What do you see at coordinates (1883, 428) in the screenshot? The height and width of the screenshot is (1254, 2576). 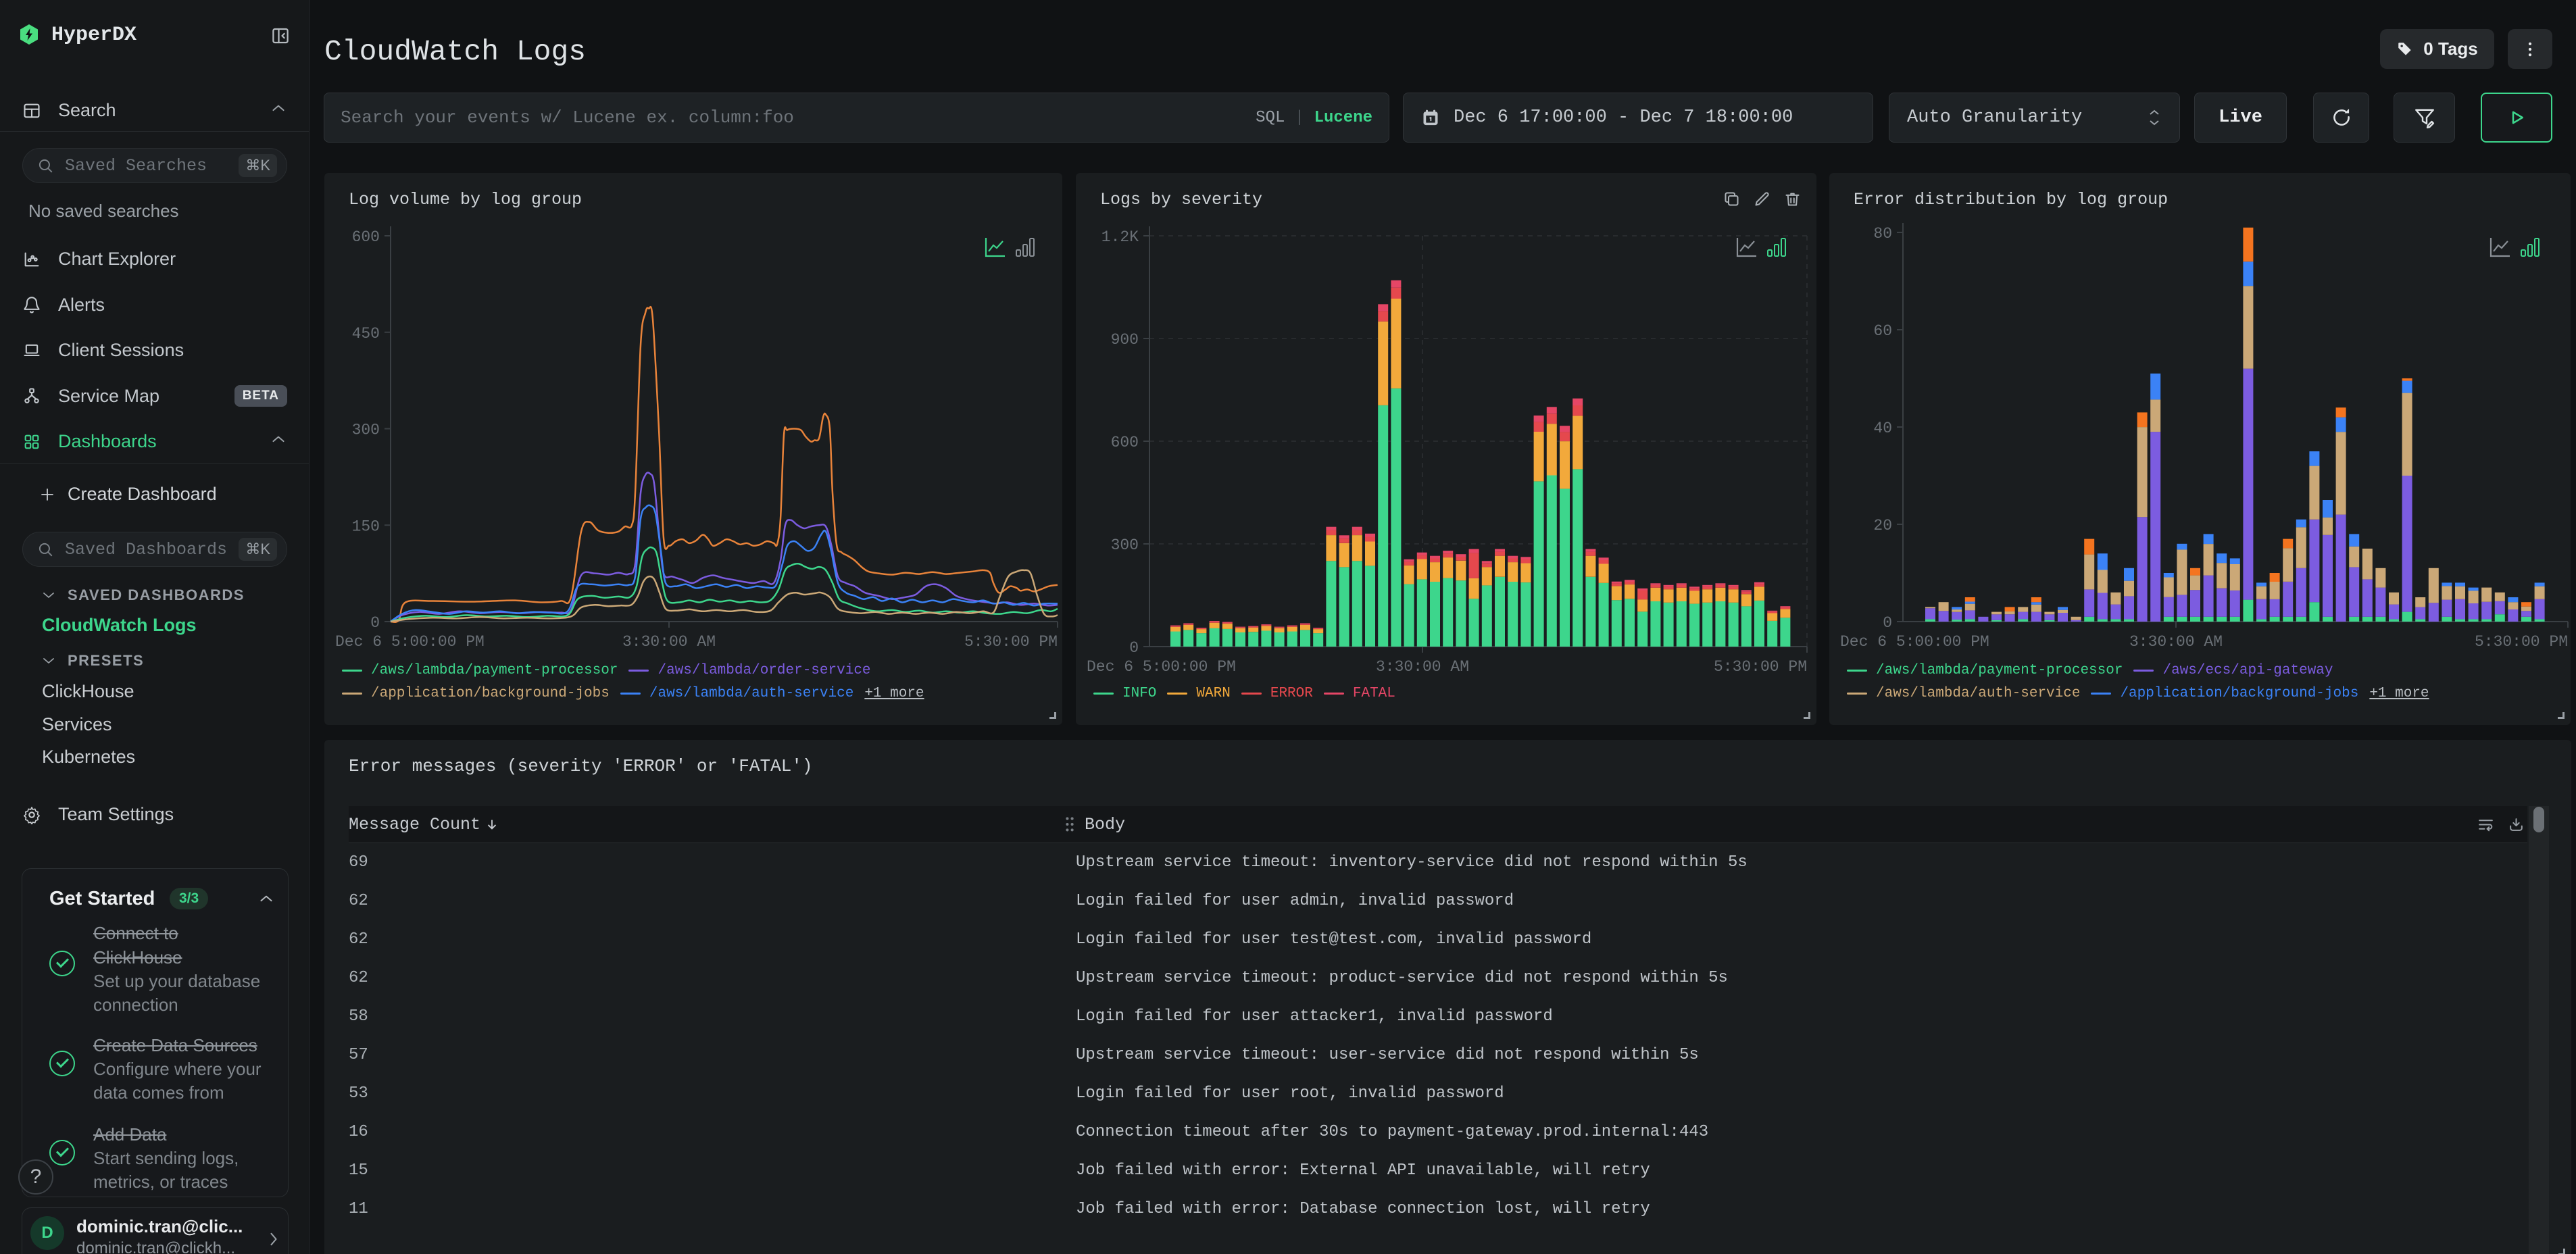 I see `svg-text: 40` at bounding box center [1883, 428].